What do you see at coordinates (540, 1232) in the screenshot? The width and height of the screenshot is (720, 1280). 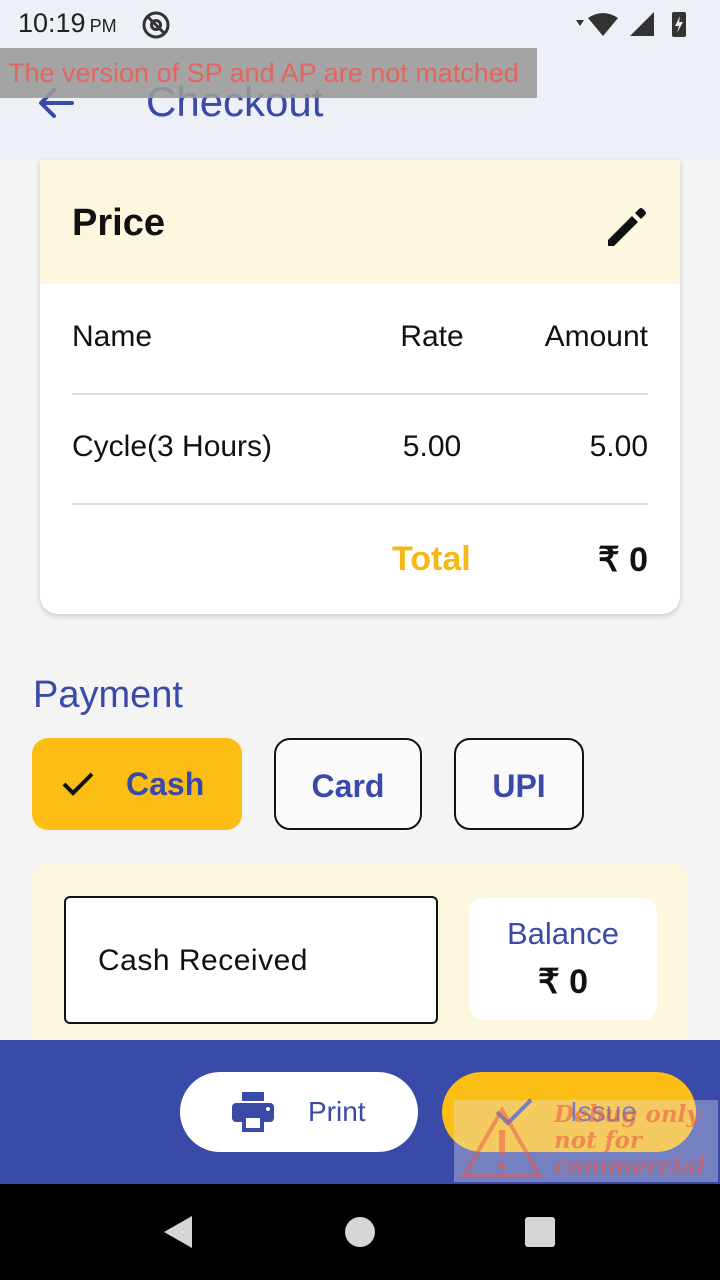 I see `nav-recents-icon` at bounding box center [540, 1232].